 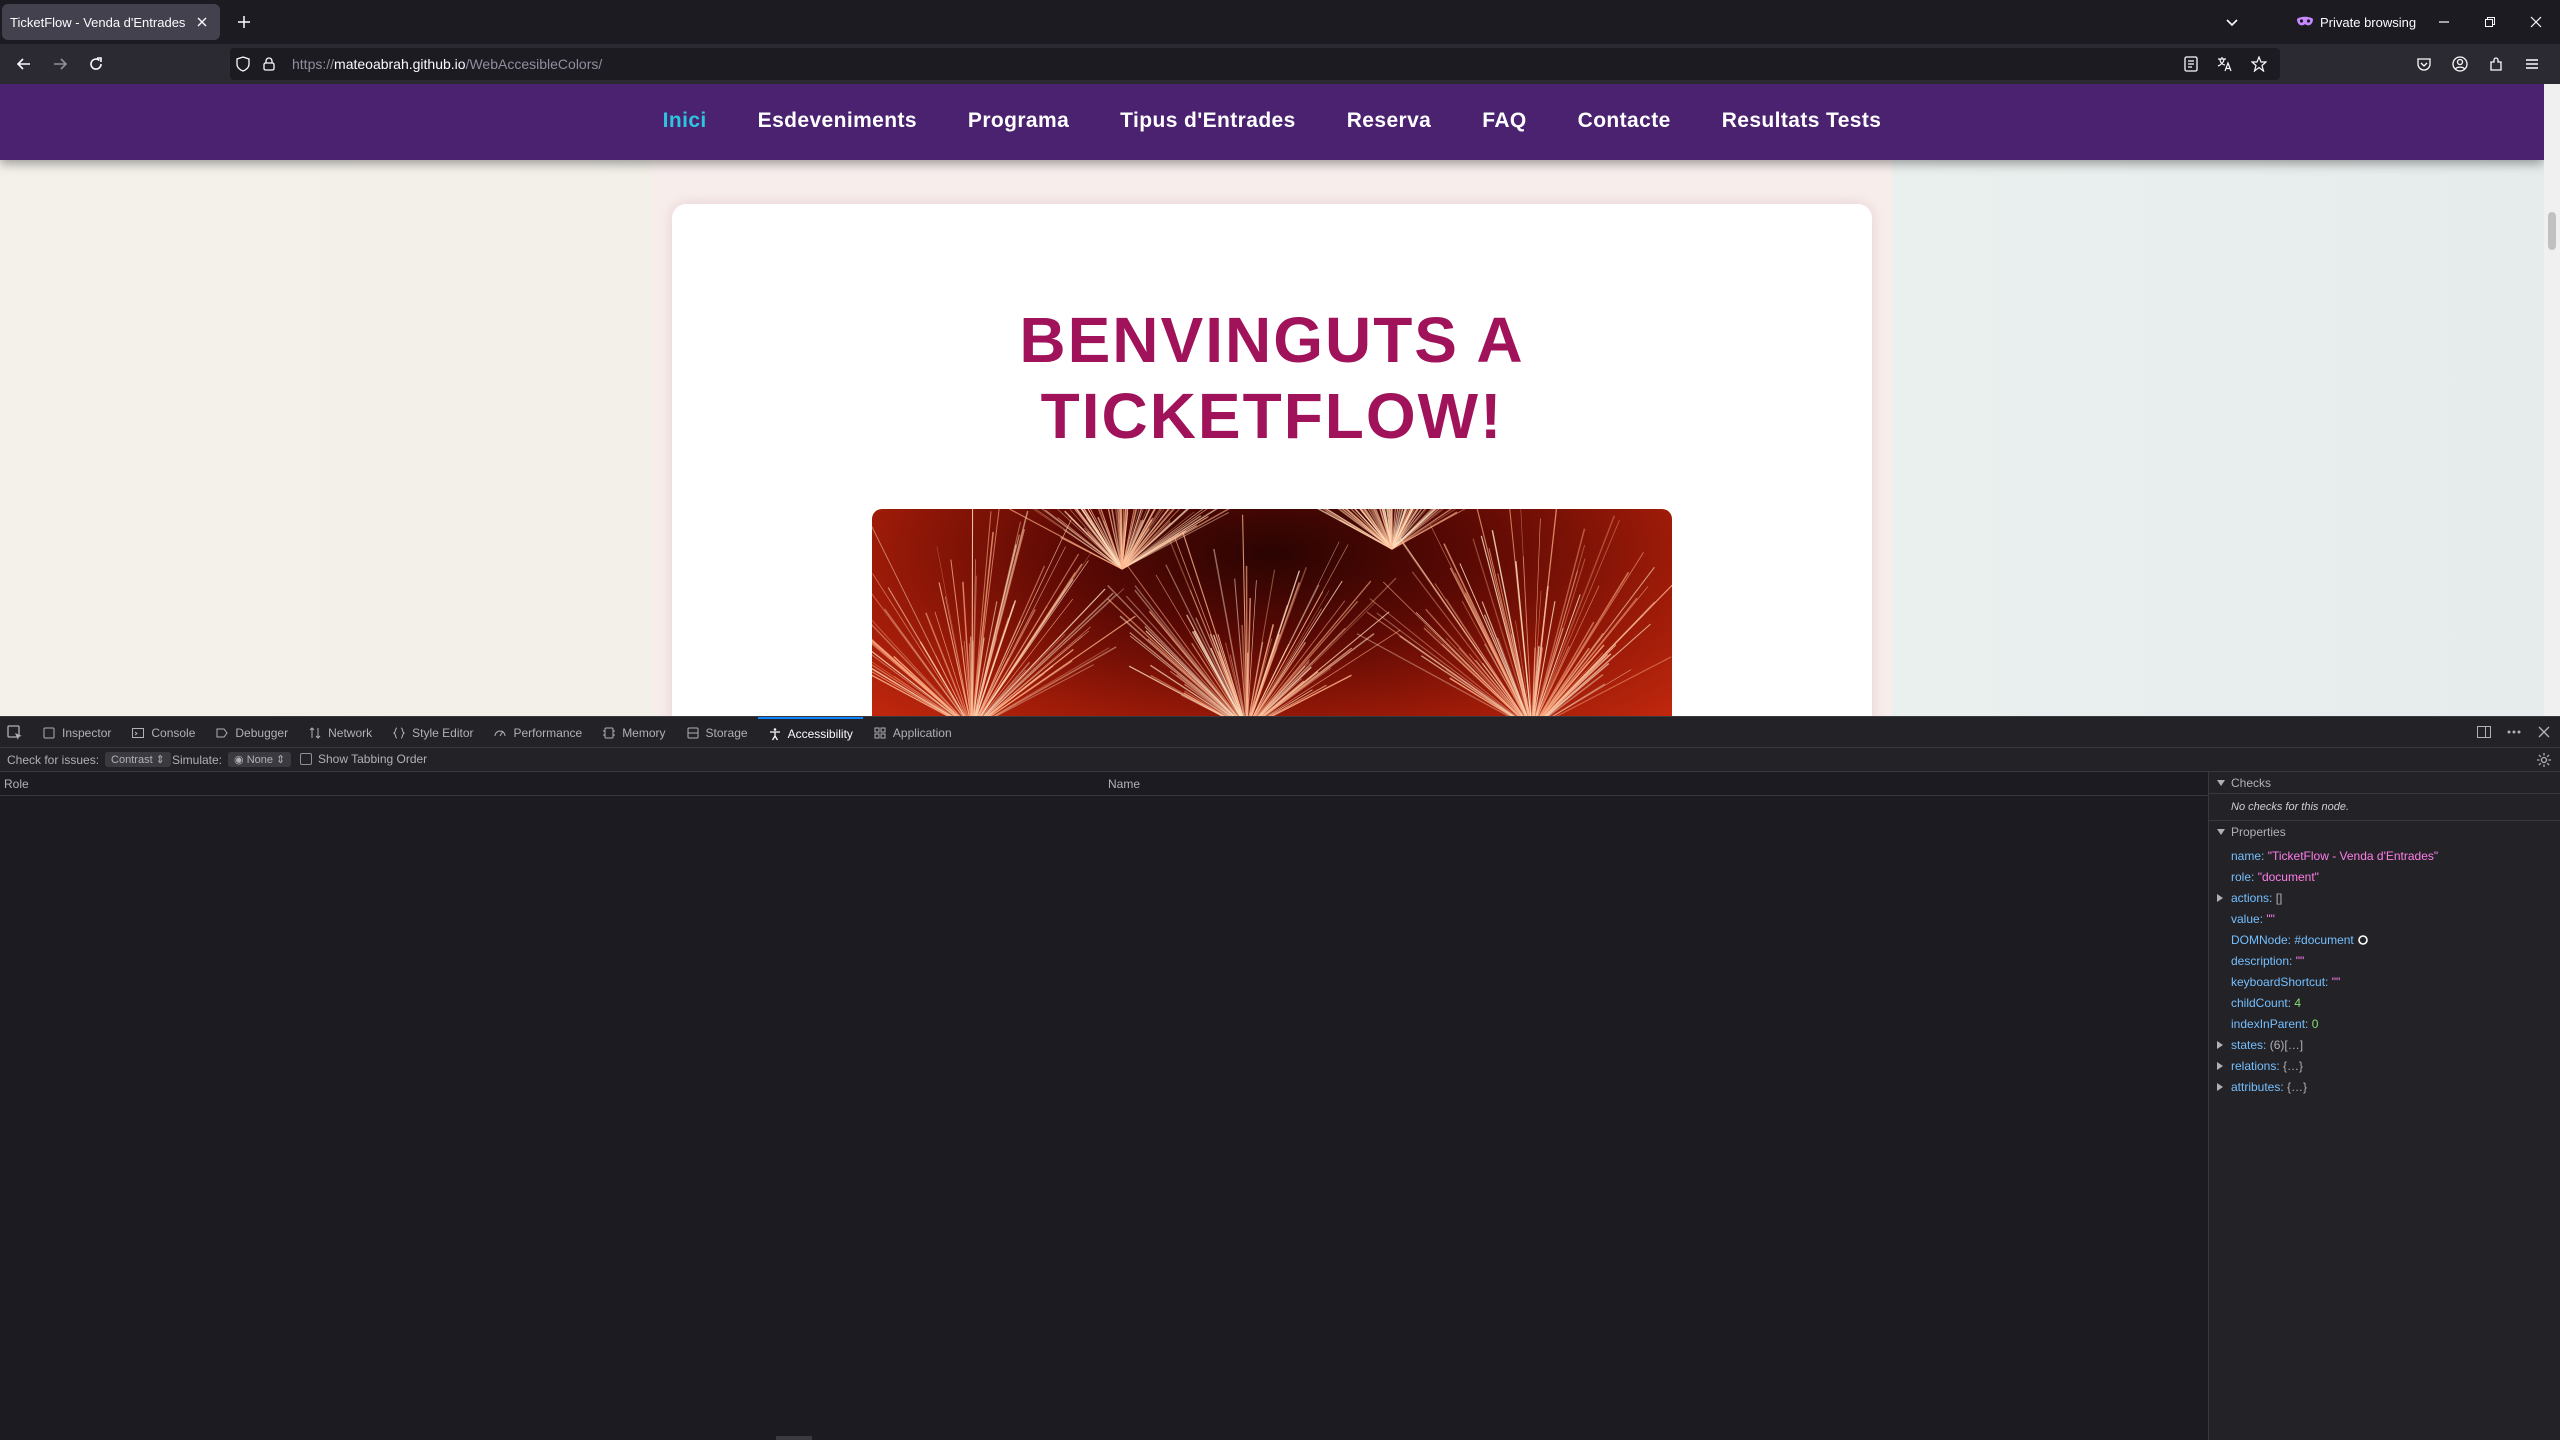 I want to click on nav-link-contacte: Contacte, so click(x=1624, y=121).